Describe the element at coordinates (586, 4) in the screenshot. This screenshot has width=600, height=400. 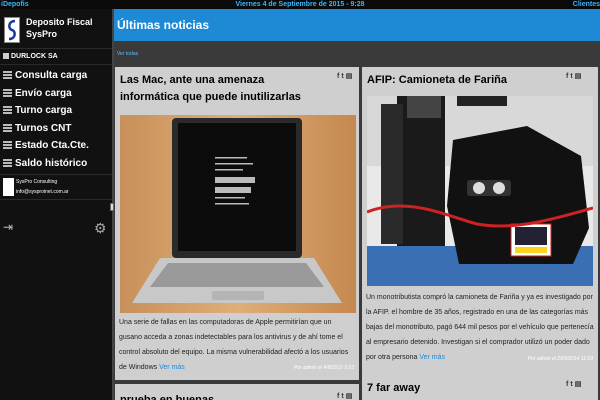
I see `clients-link: Clientes` at that location.